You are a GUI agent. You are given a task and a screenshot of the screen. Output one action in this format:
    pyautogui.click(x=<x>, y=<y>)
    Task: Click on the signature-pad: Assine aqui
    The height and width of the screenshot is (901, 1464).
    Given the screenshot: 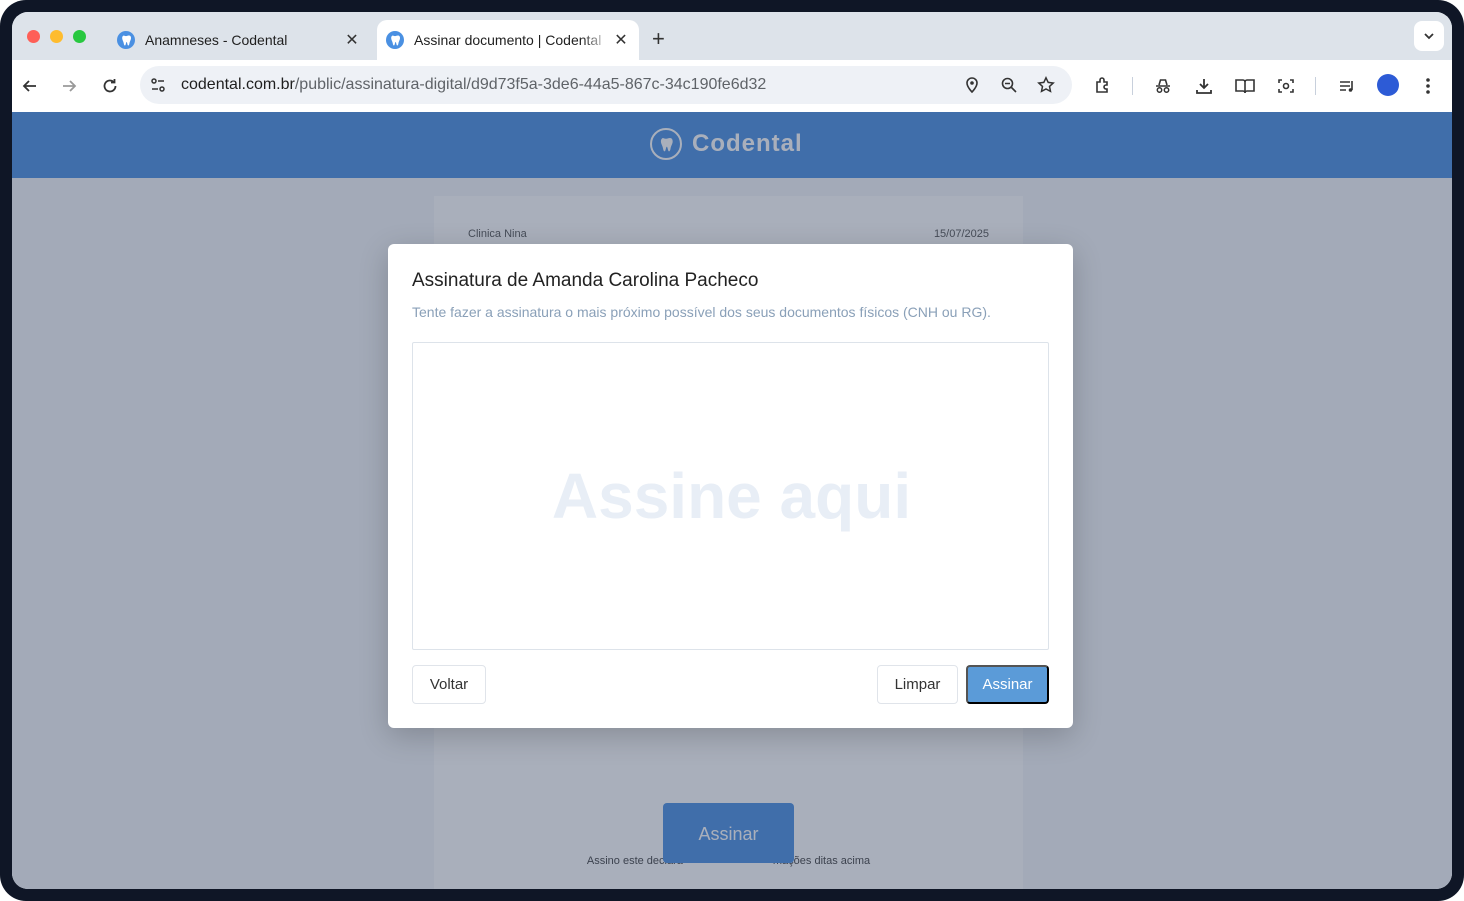 What is the action you would take?
    pyautogui.click(x=730, y=496)
    